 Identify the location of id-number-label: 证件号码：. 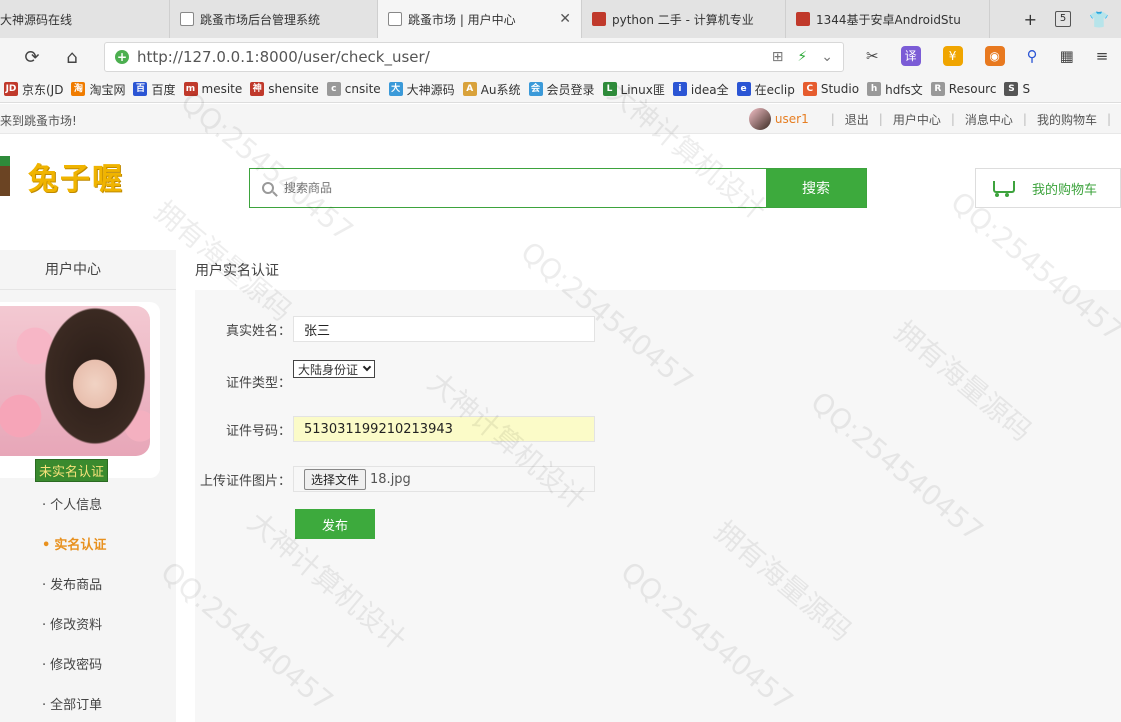
(258, 431).